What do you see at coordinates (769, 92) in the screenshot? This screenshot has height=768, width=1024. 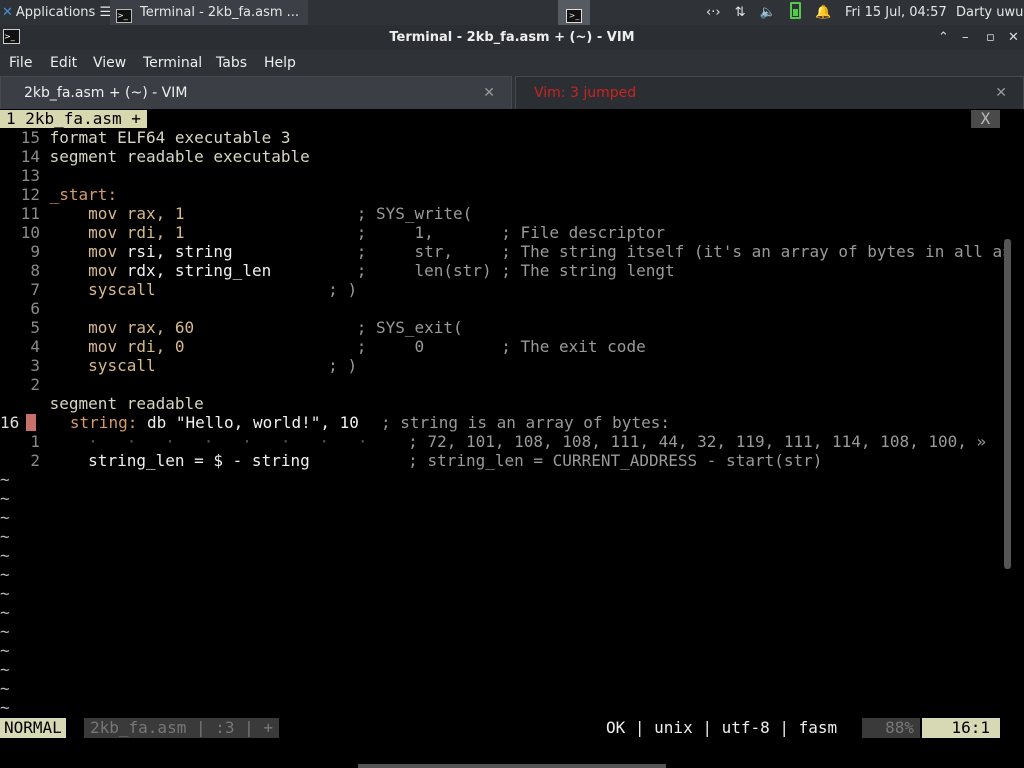 I see `tab-second: Vim: 3 jumped ✕` at bounding box center [769, 92].